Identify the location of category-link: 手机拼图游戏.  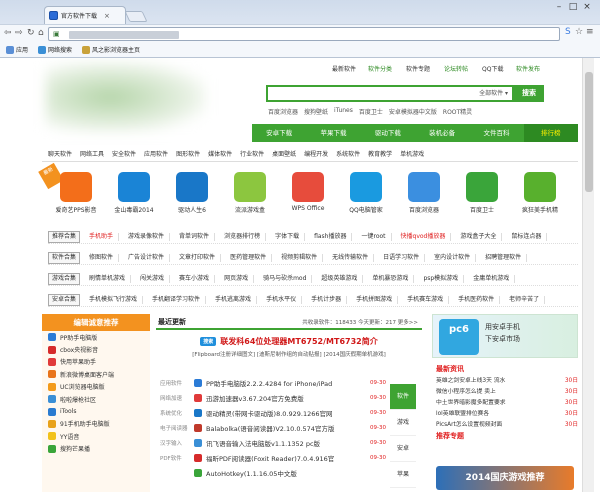
(375, 299).